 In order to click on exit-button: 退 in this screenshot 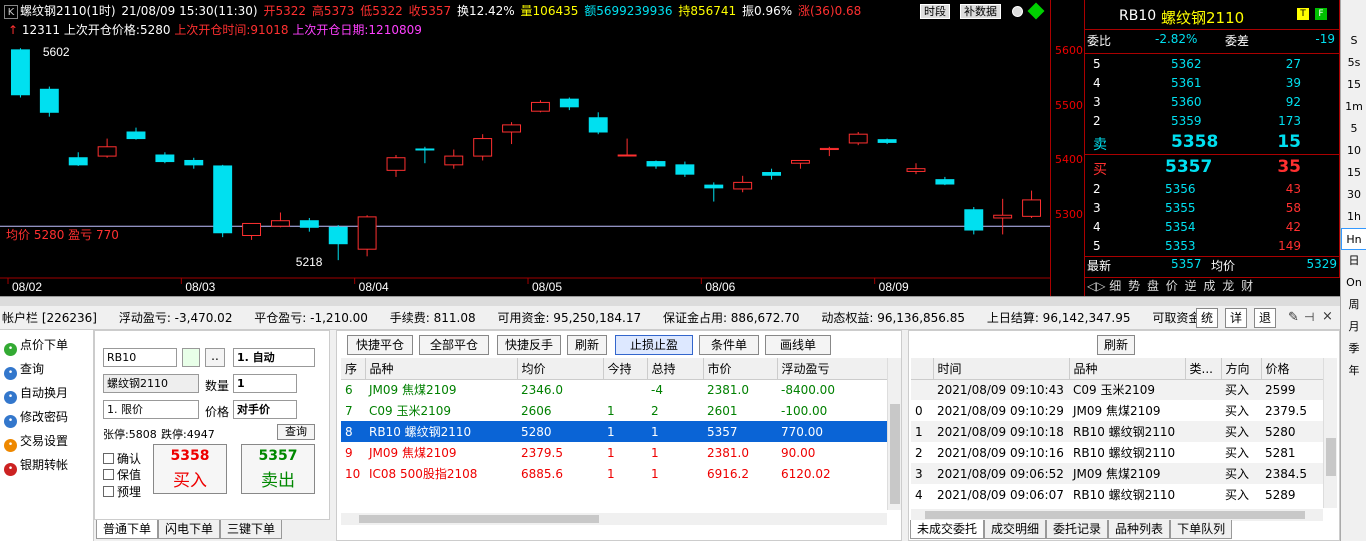, I will do `click(1265, 318)`.